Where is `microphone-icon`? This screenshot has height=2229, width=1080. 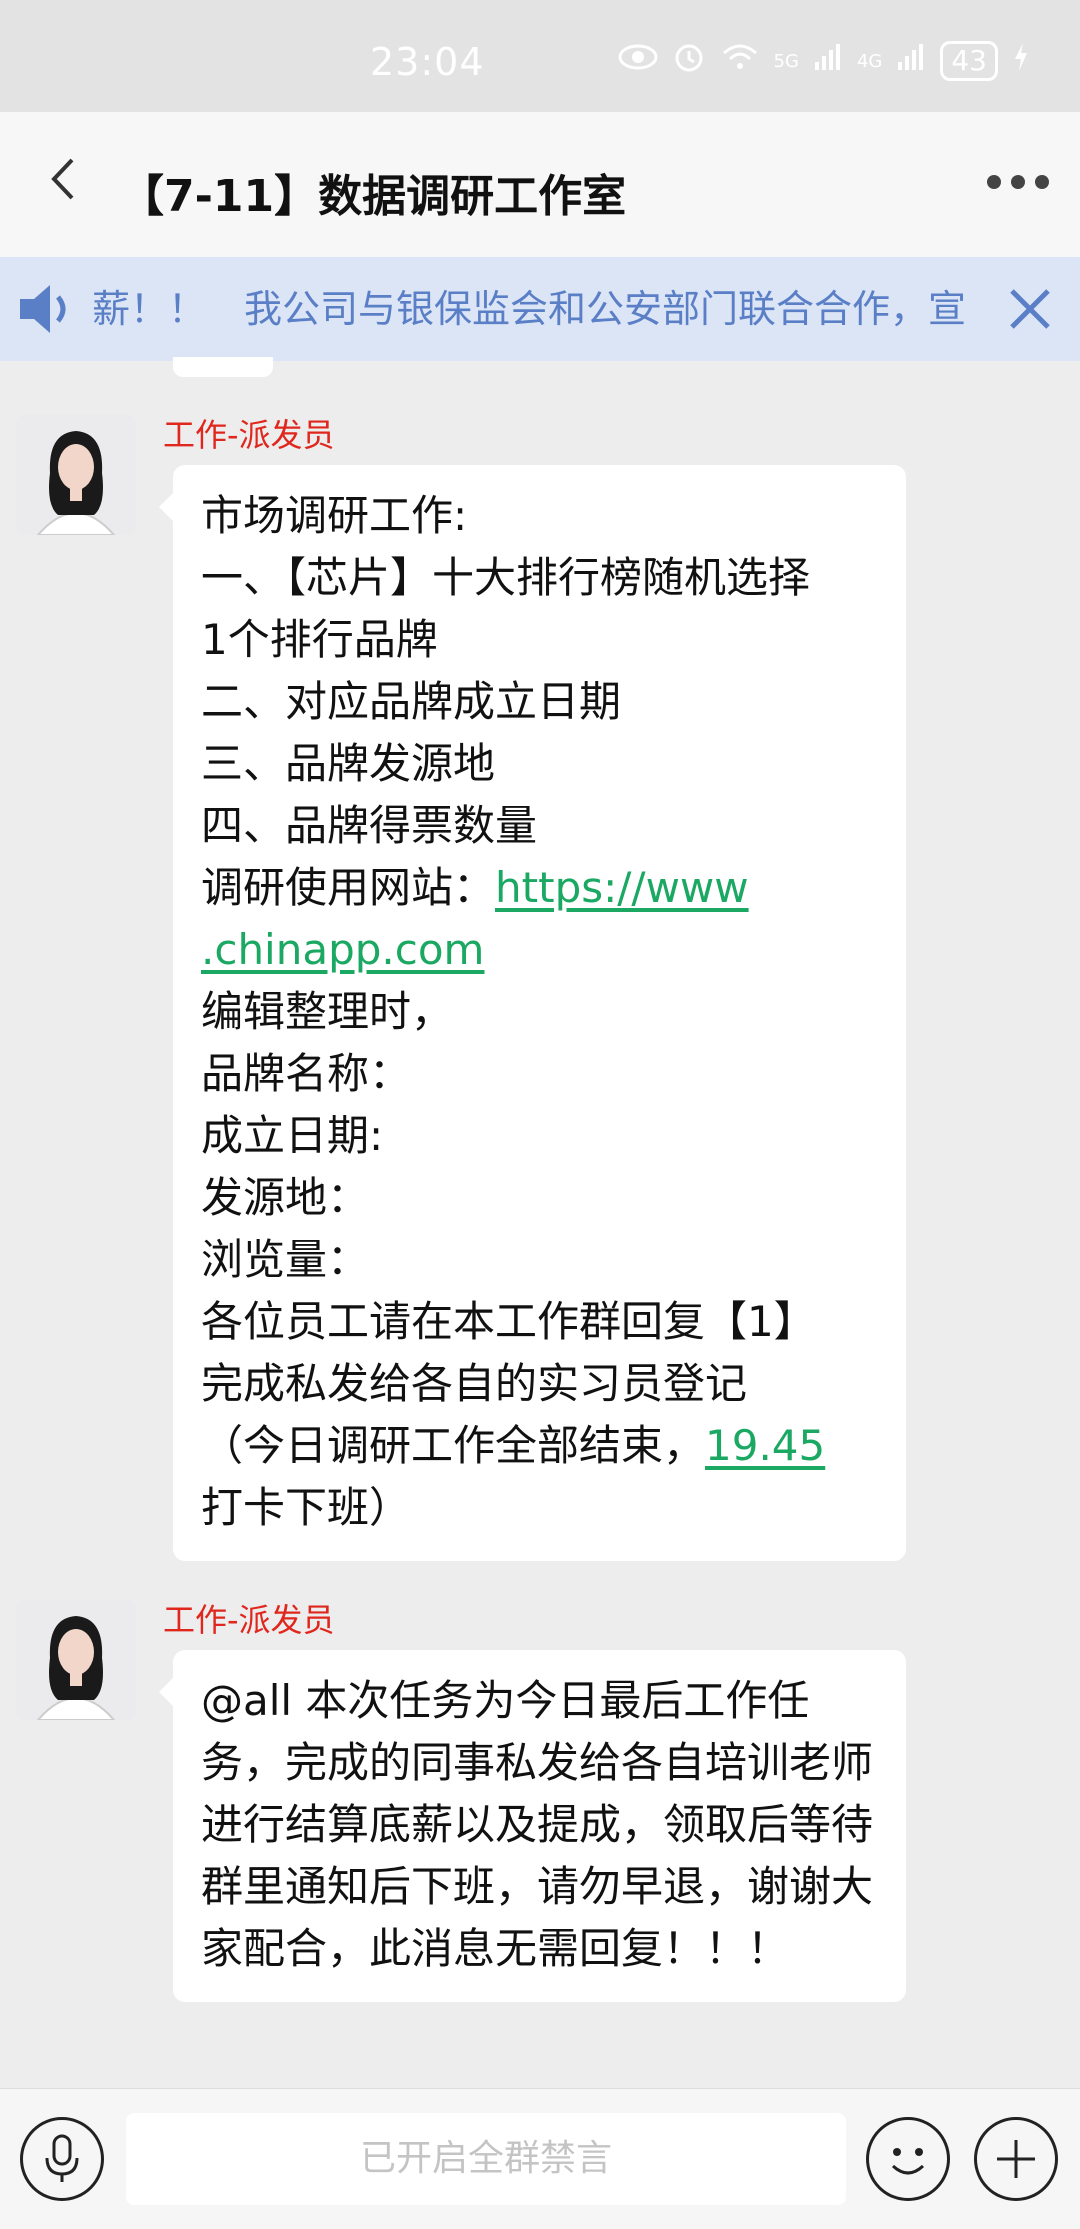
microphone-icon is located at coordinates (62, 2158).